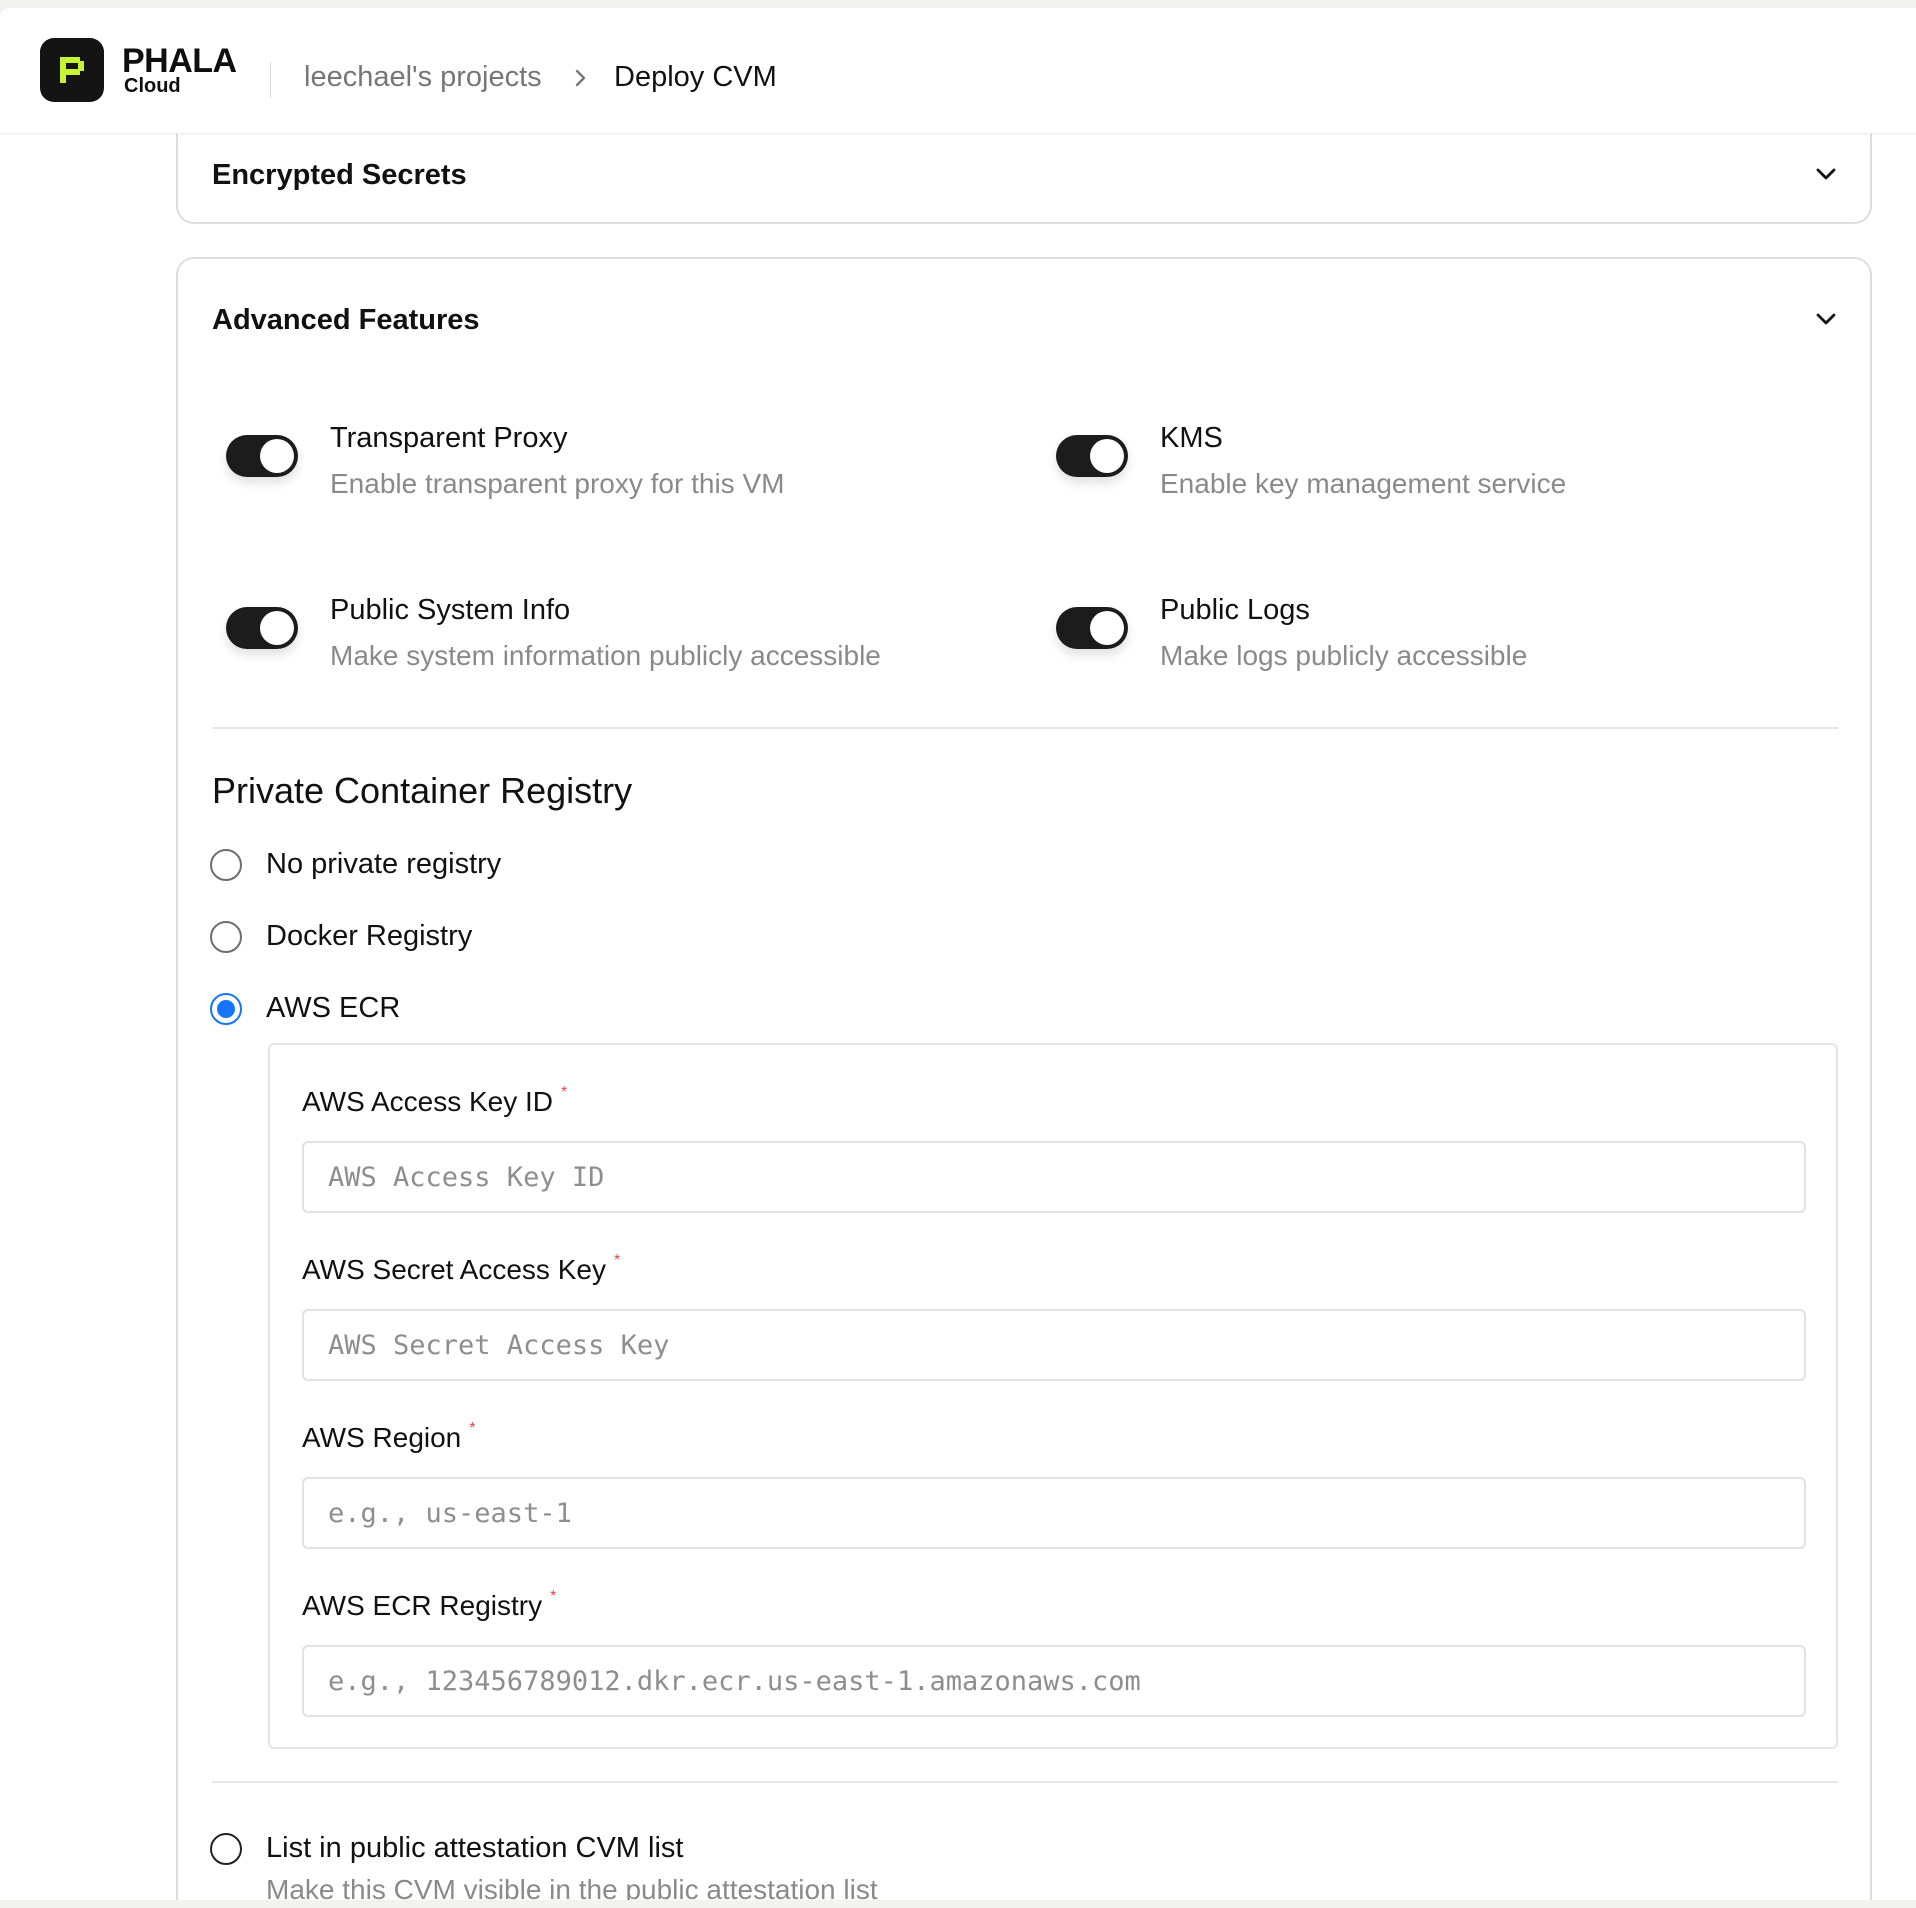 The height and width of the screenshot is (1908, 1916). Describe the element at coordinates (1054, 1177) in the screenshot. I see `aws-access-key-id-input` at that location.